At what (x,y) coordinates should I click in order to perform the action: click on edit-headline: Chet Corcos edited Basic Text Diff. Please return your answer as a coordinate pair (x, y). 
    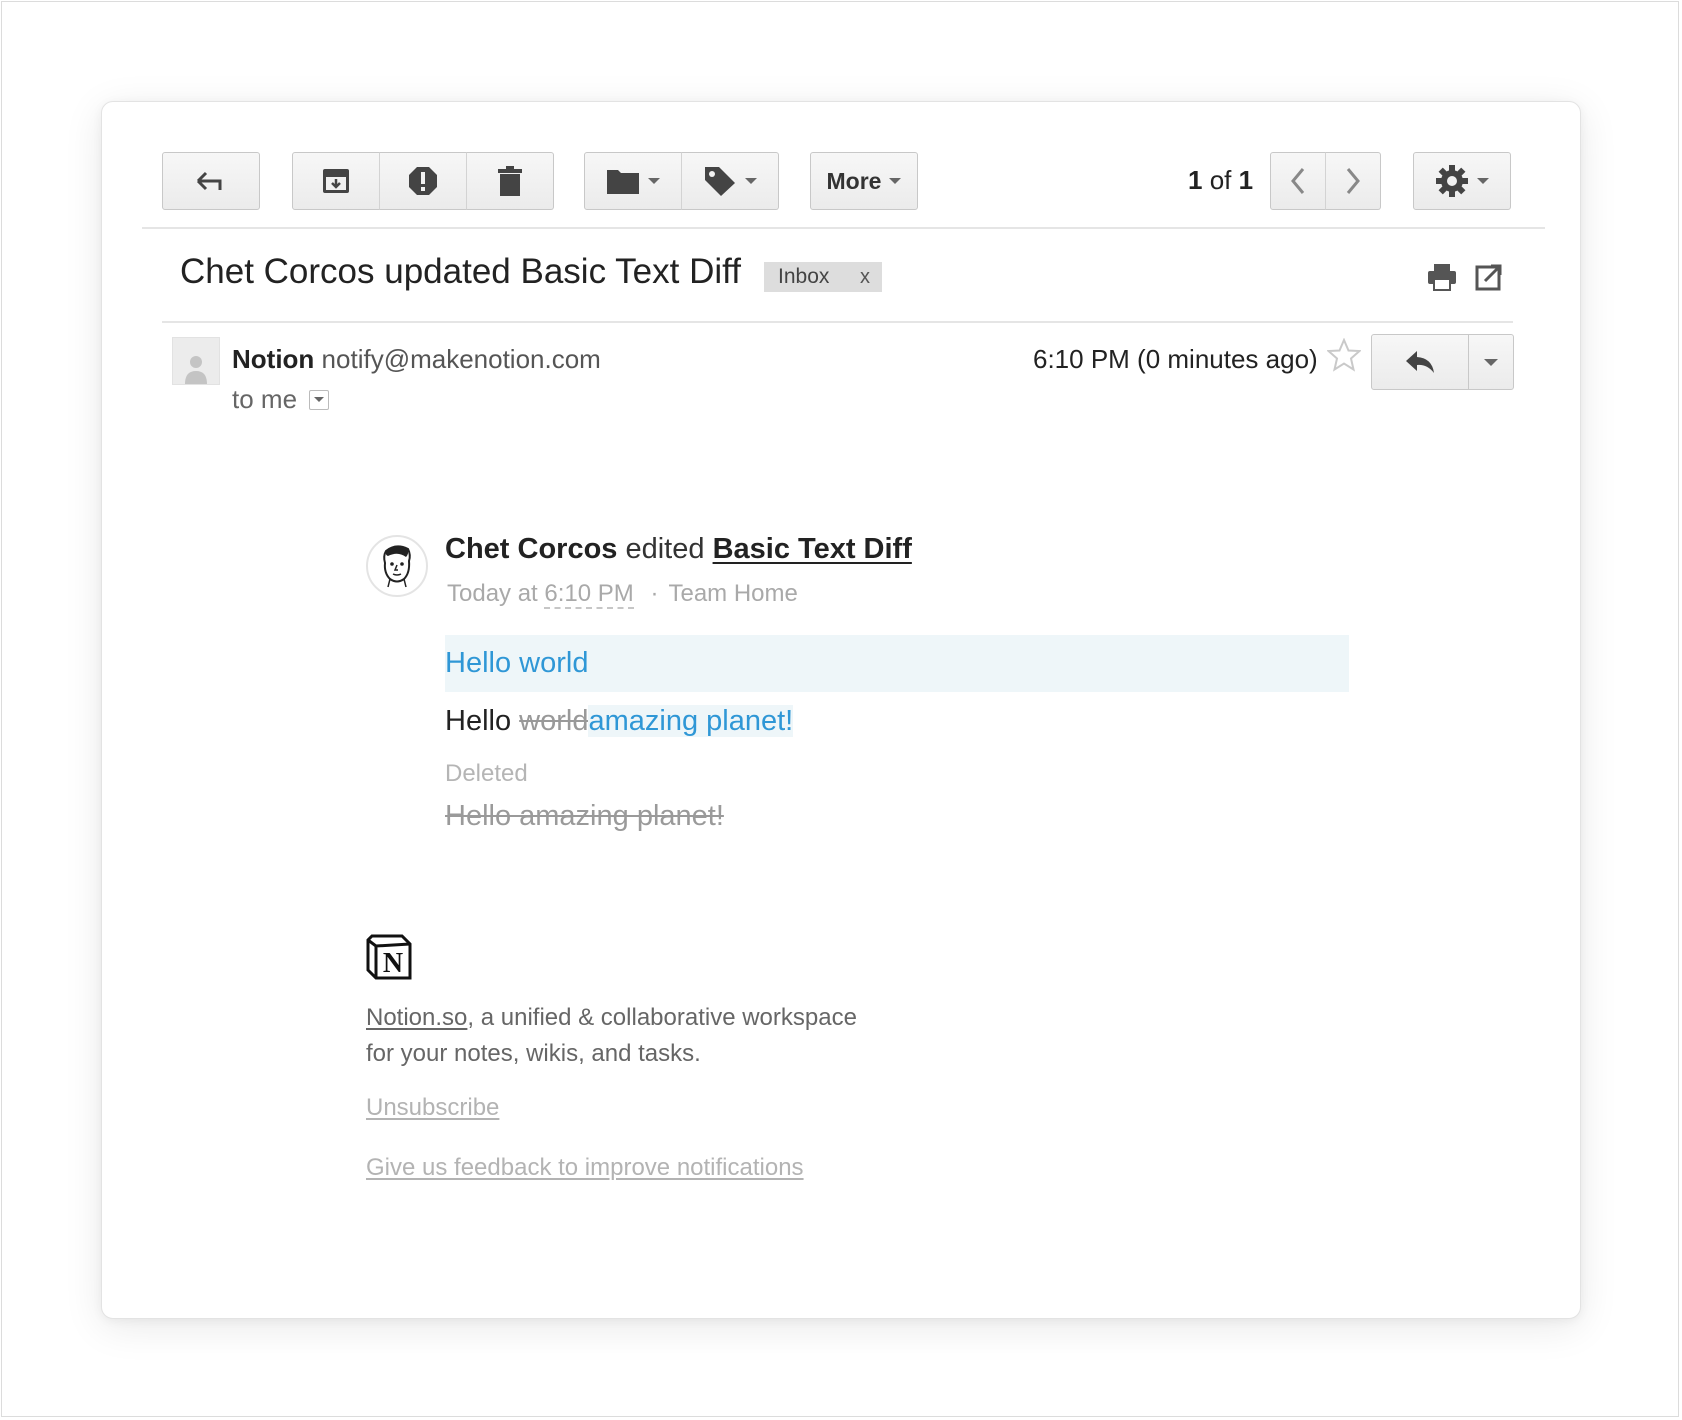
    Looking at the image, I should click on (678, 549).